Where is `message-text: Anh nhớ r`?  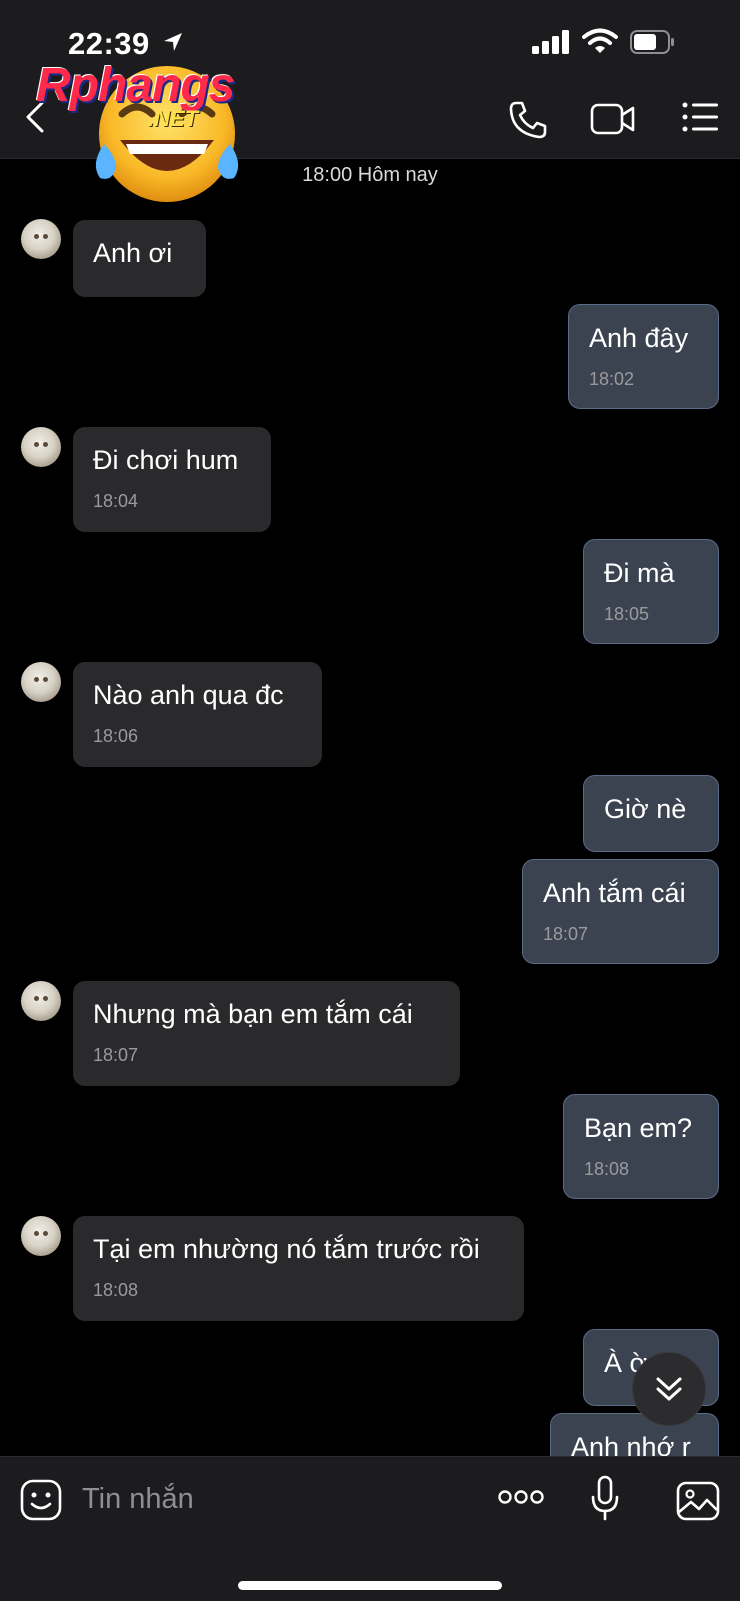 message-text: Anh nhớ r is located at coordinates (631, 1444).